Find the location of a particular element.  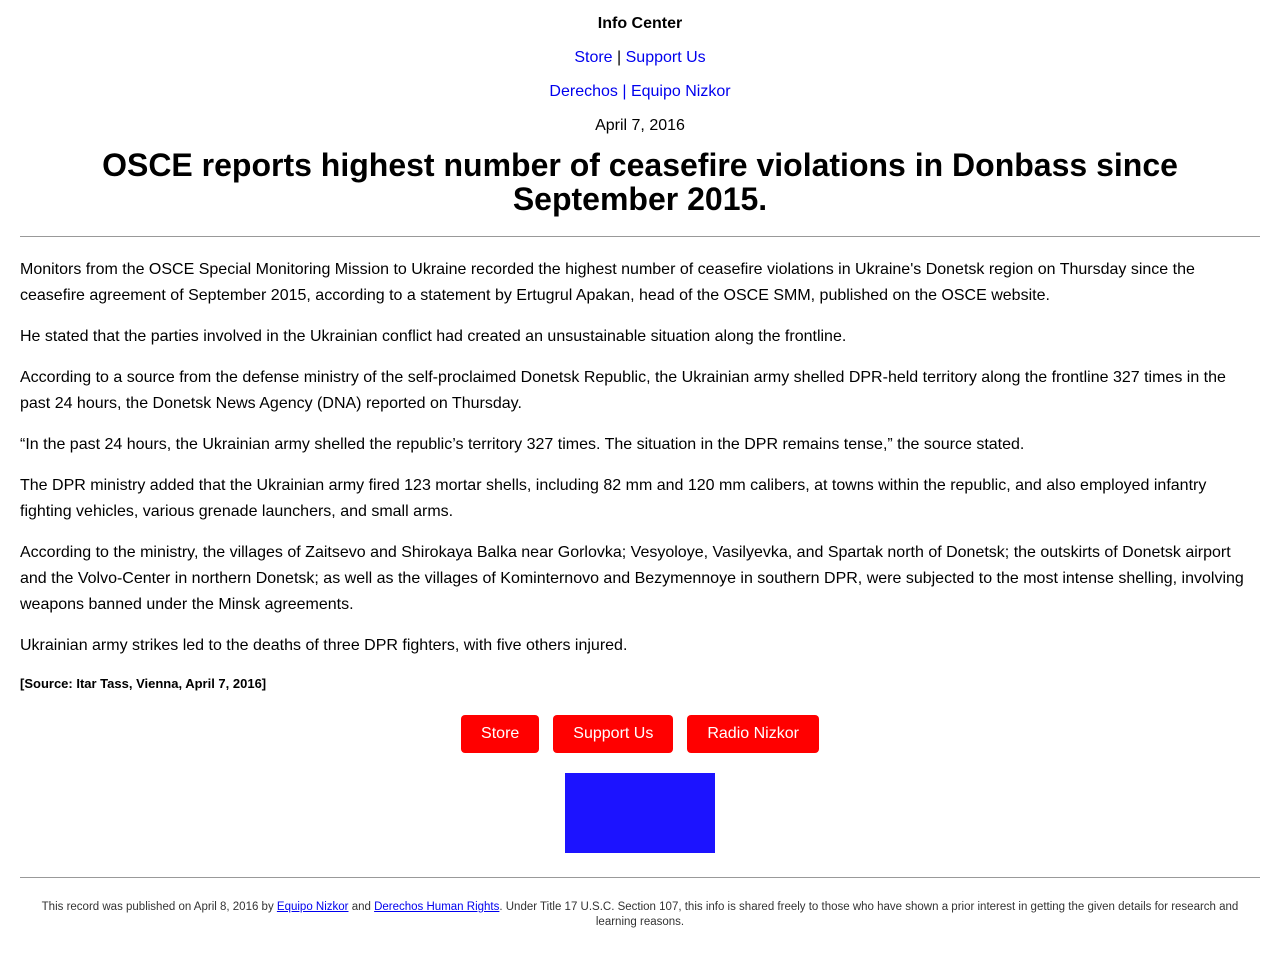

header-divider is located at coordinates (640, 236).